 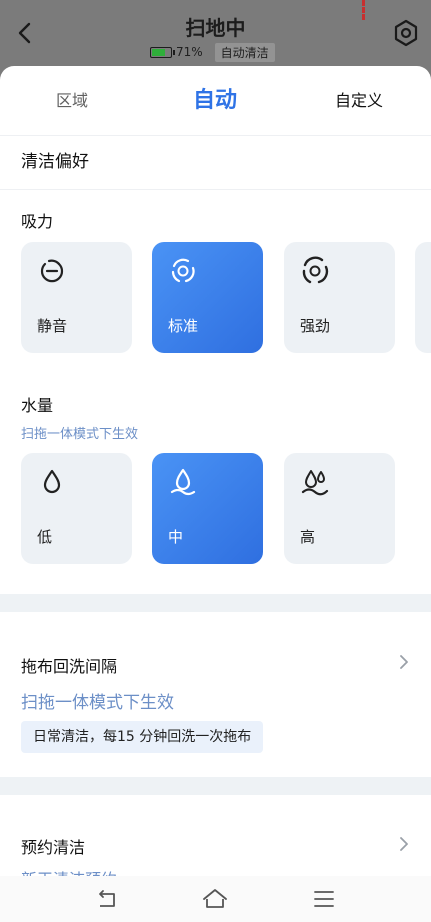 I want to click on suction-option-label: 标准, so click(x=183, y=326).